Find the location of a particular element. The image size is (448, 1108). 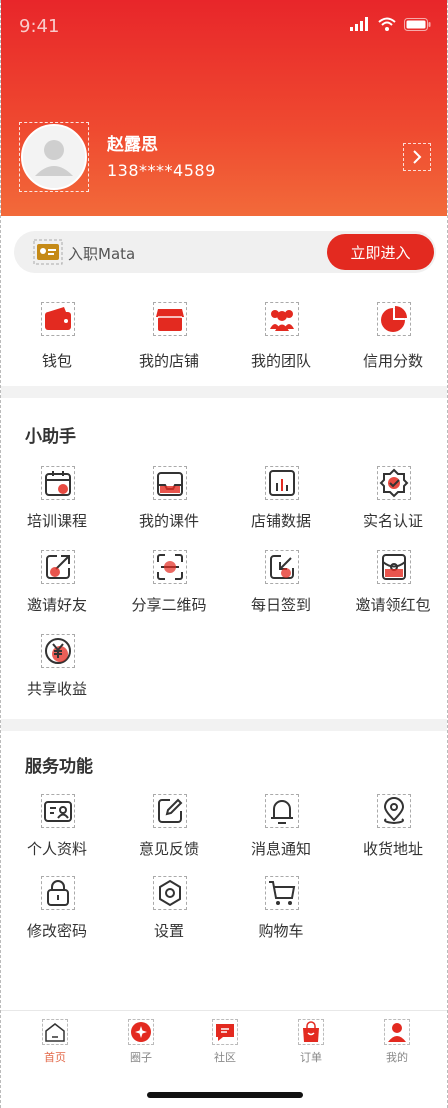

service-item-label: 意见反馈 is located at coordinates (168, 849).